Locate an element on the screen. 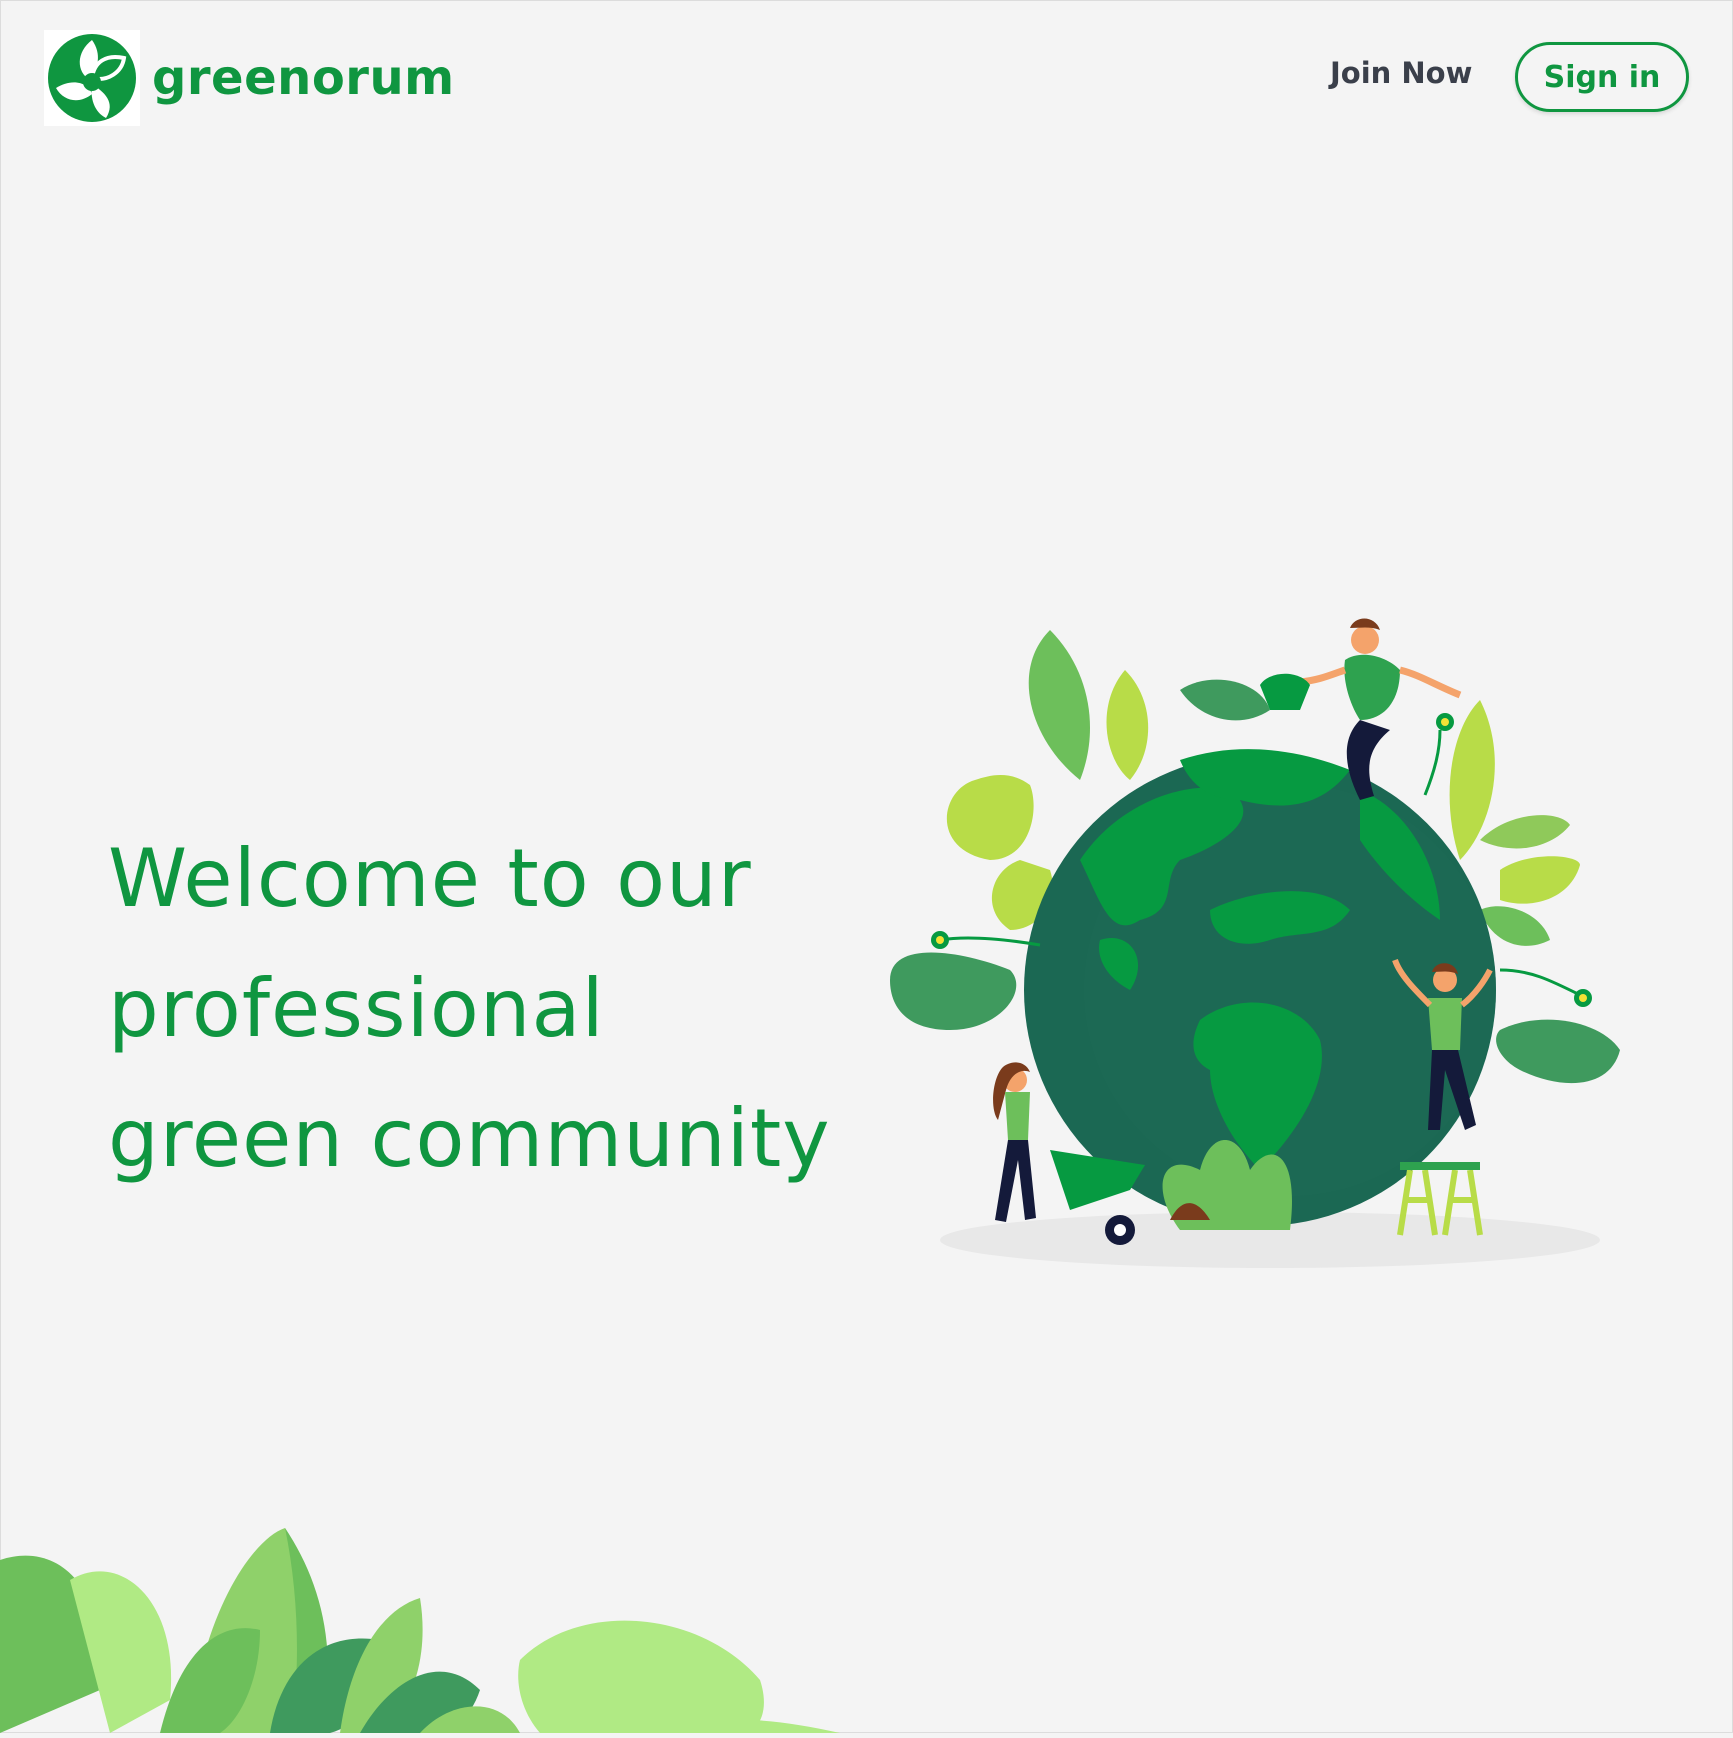  leaf-trefoil-icon is located at coordinates (92, 78).